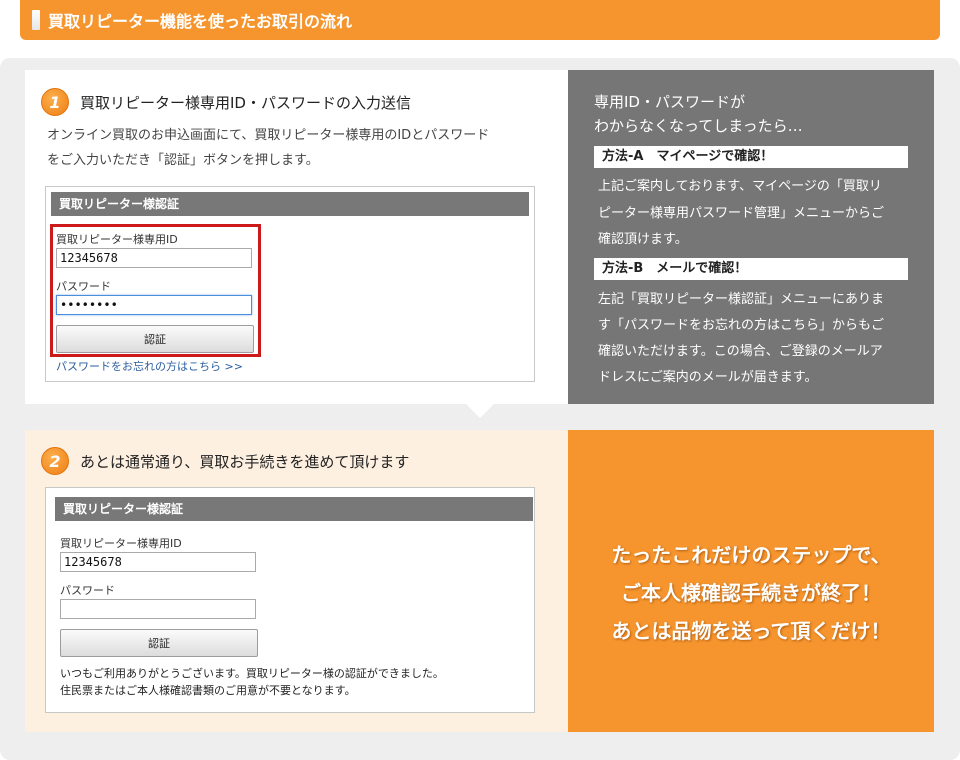 Image resolution: width=960 pixels, height=760 pixels. What do you see at coordinates (740, 186) in the screenshot?
I see `method-a-line1: 上記ご案内しております、マイページの「買取リ` at bounding box center [740, 186].